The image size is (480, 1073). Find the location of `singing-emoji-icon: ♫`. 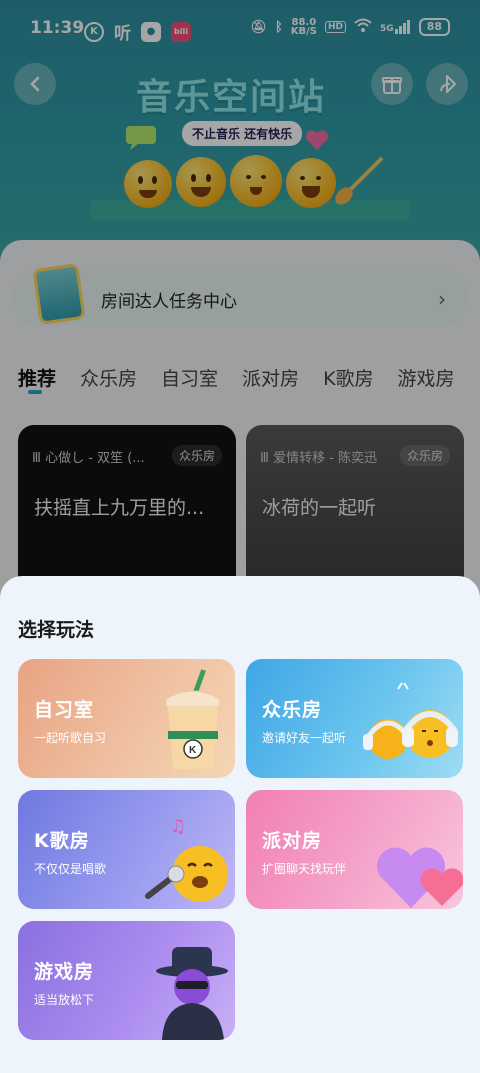

singing-emoji-icon: ♫ is located at coordinates (186, 859).